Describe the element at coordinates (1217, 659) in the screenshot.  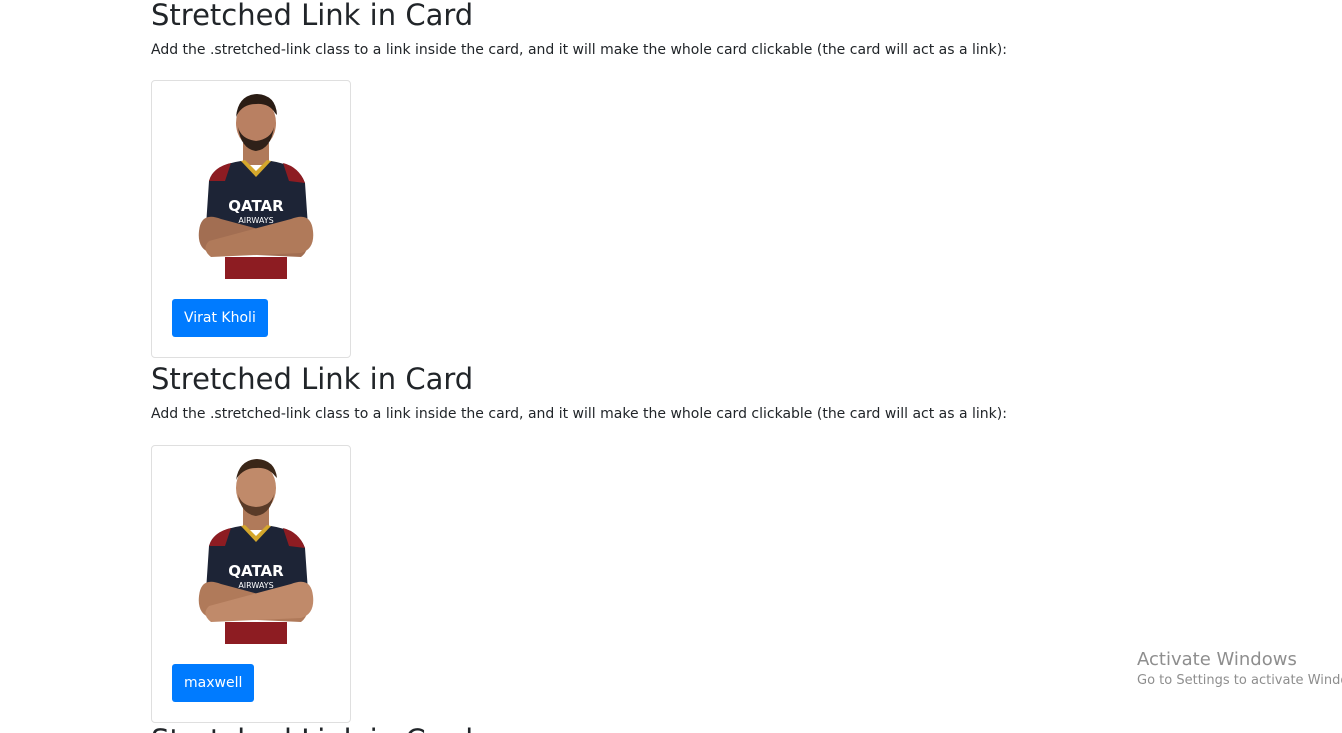
I see `watermark-title: Activate Windows` at that location.